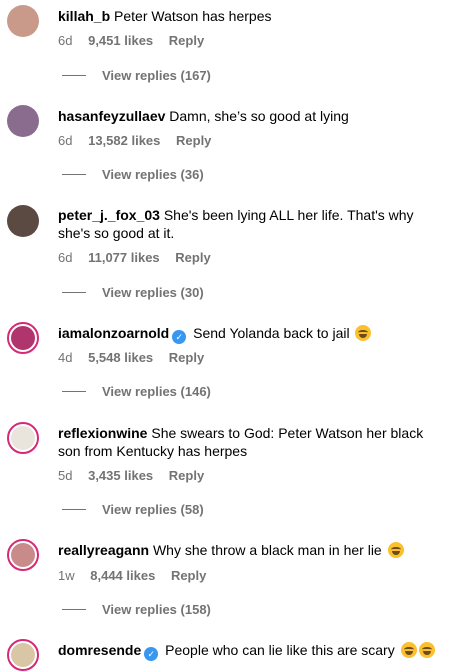  I want to click on username: iamalonzoarnold, so click(113, 333).